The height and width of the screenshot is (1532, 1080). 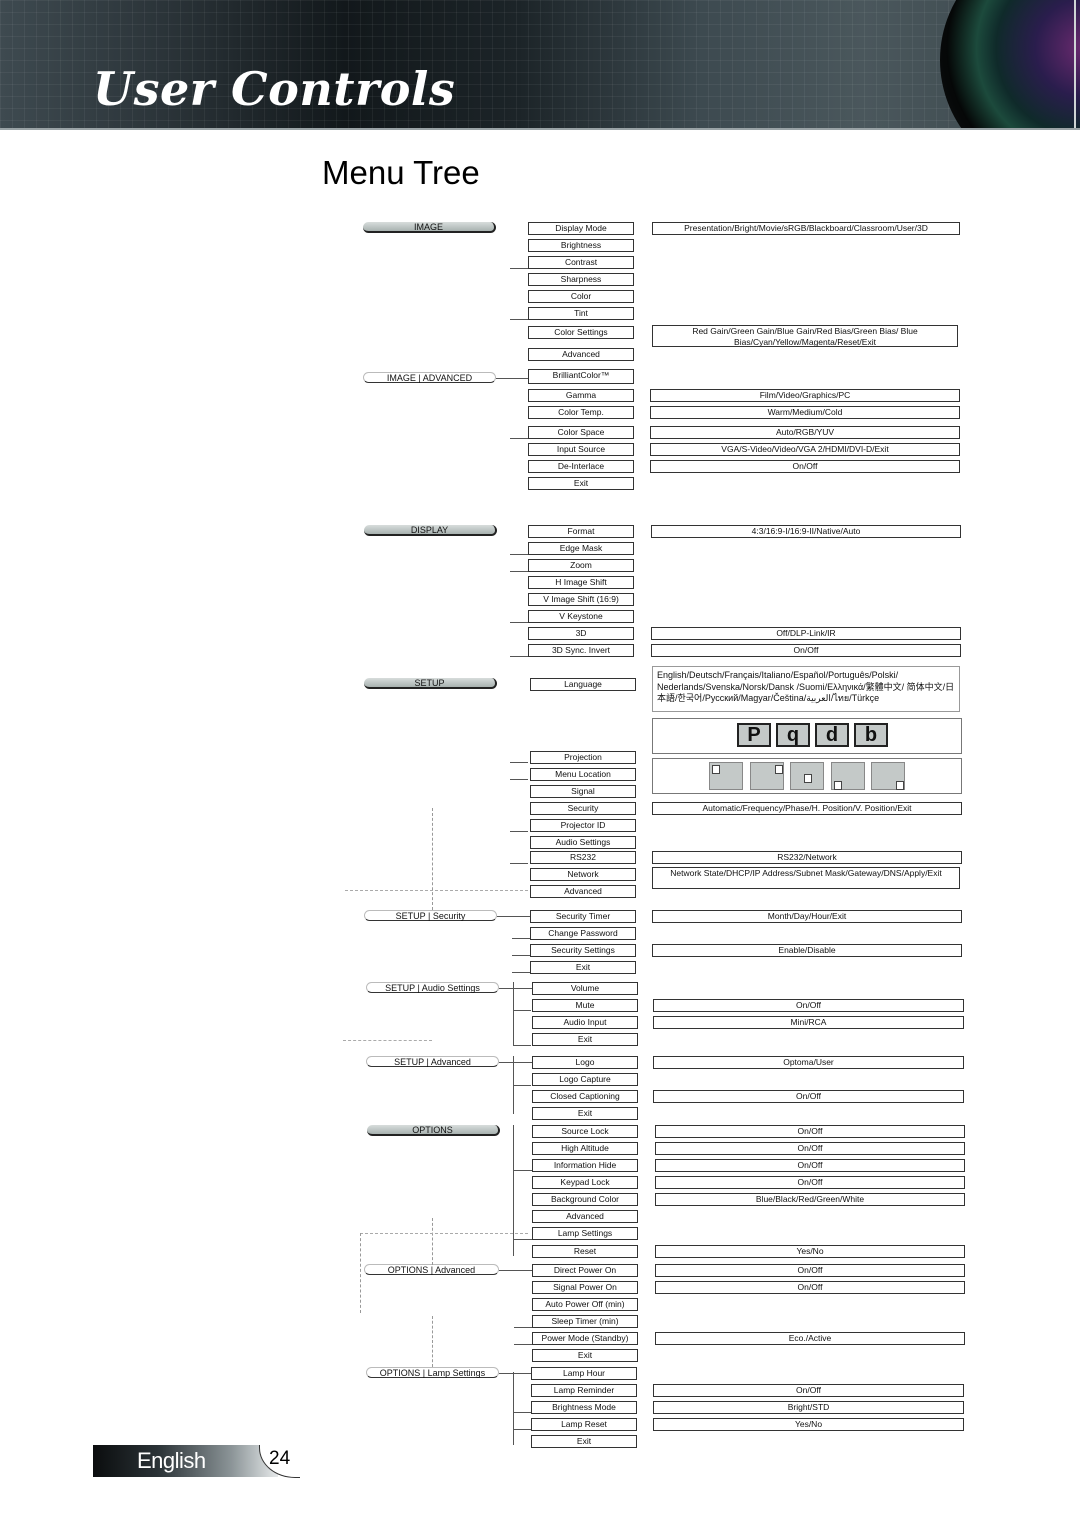 What do you see at coordinates (583, 791) in the screenshot?
I see `menu-item-signal: Signal` at bounding box center [583, 791].